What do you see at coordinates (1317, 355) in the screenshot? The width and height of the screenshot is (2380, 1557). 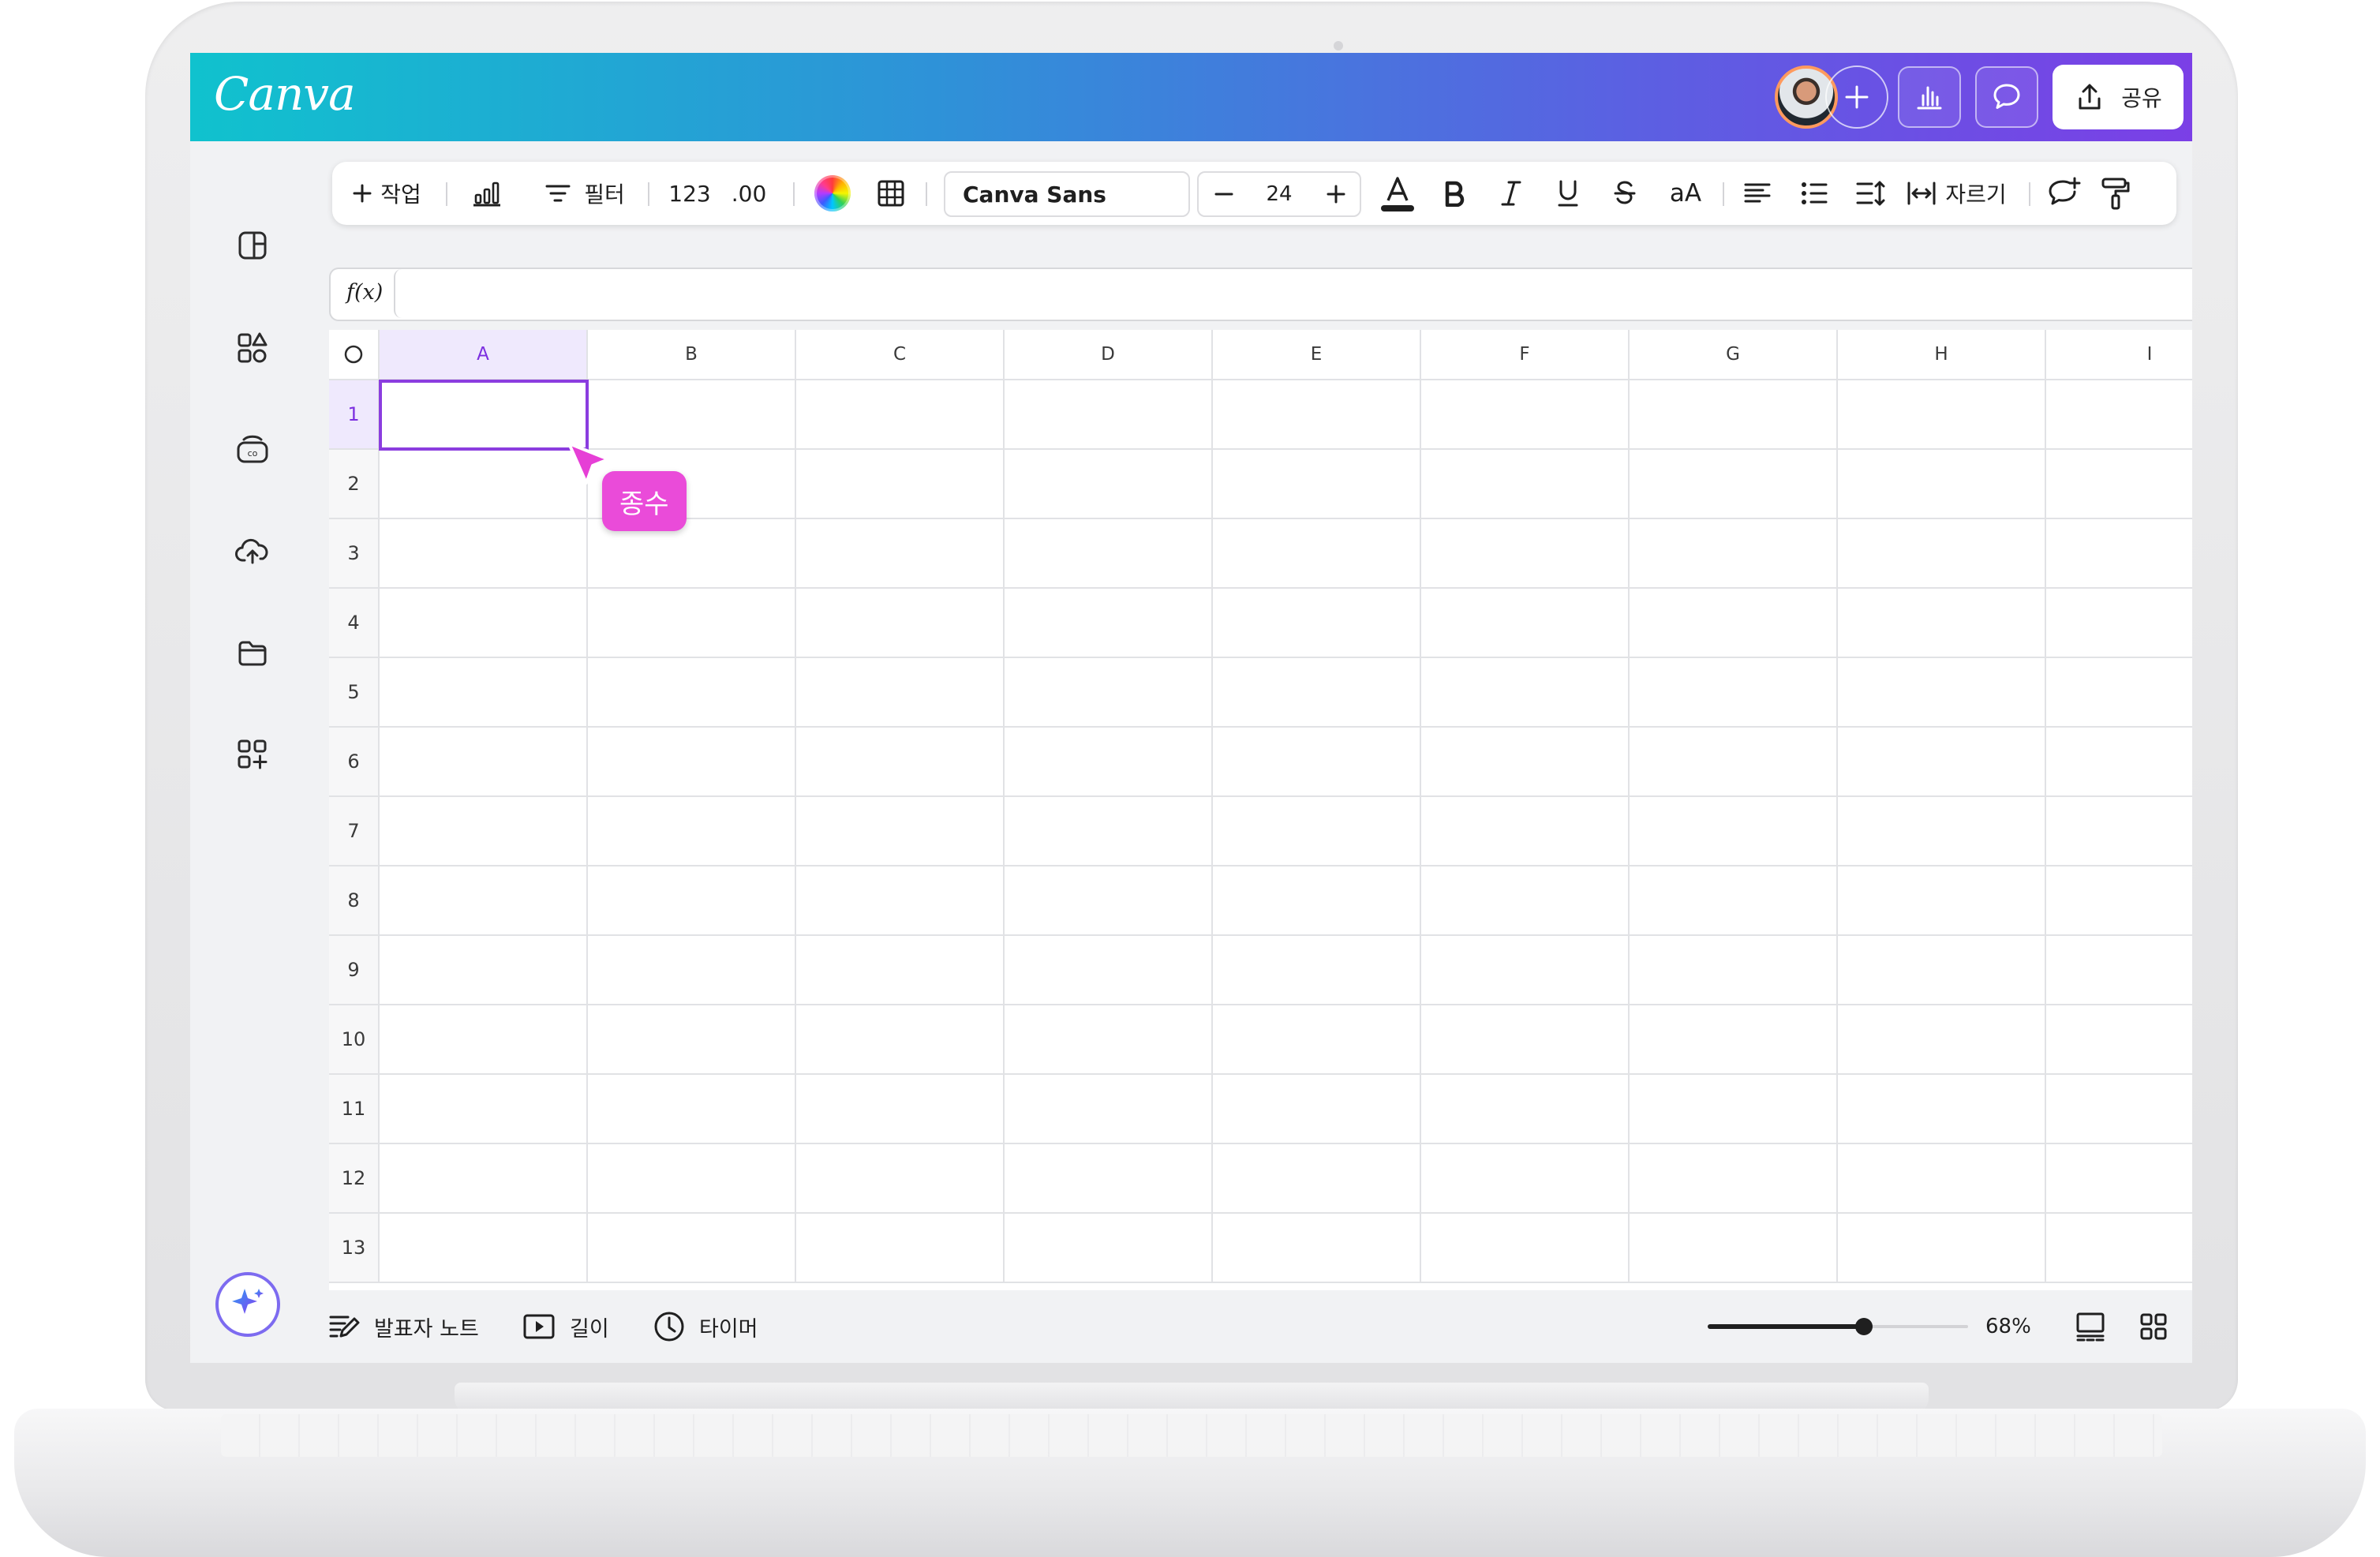 I see `column-header: E` at bounding box center [1317, 355].